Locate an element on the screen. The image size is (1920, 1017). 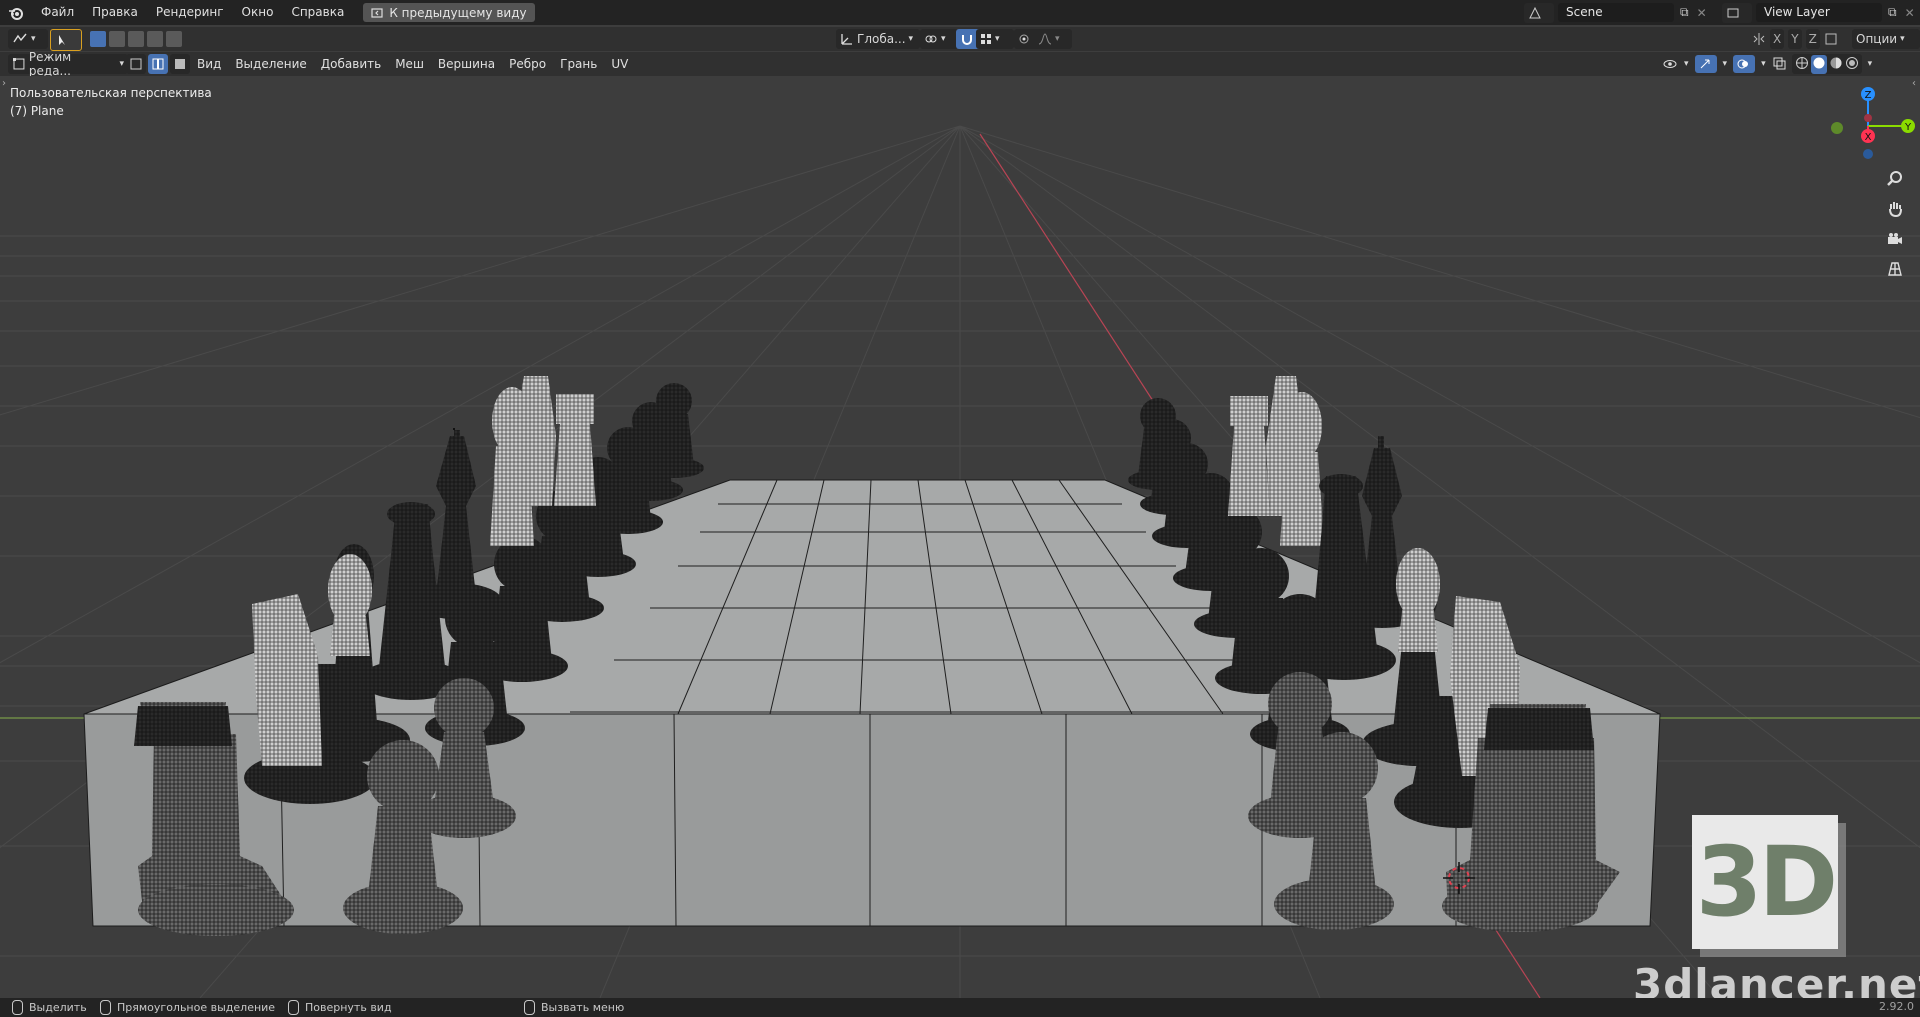
menu-window: Окно is located at coordinates (258, 12).